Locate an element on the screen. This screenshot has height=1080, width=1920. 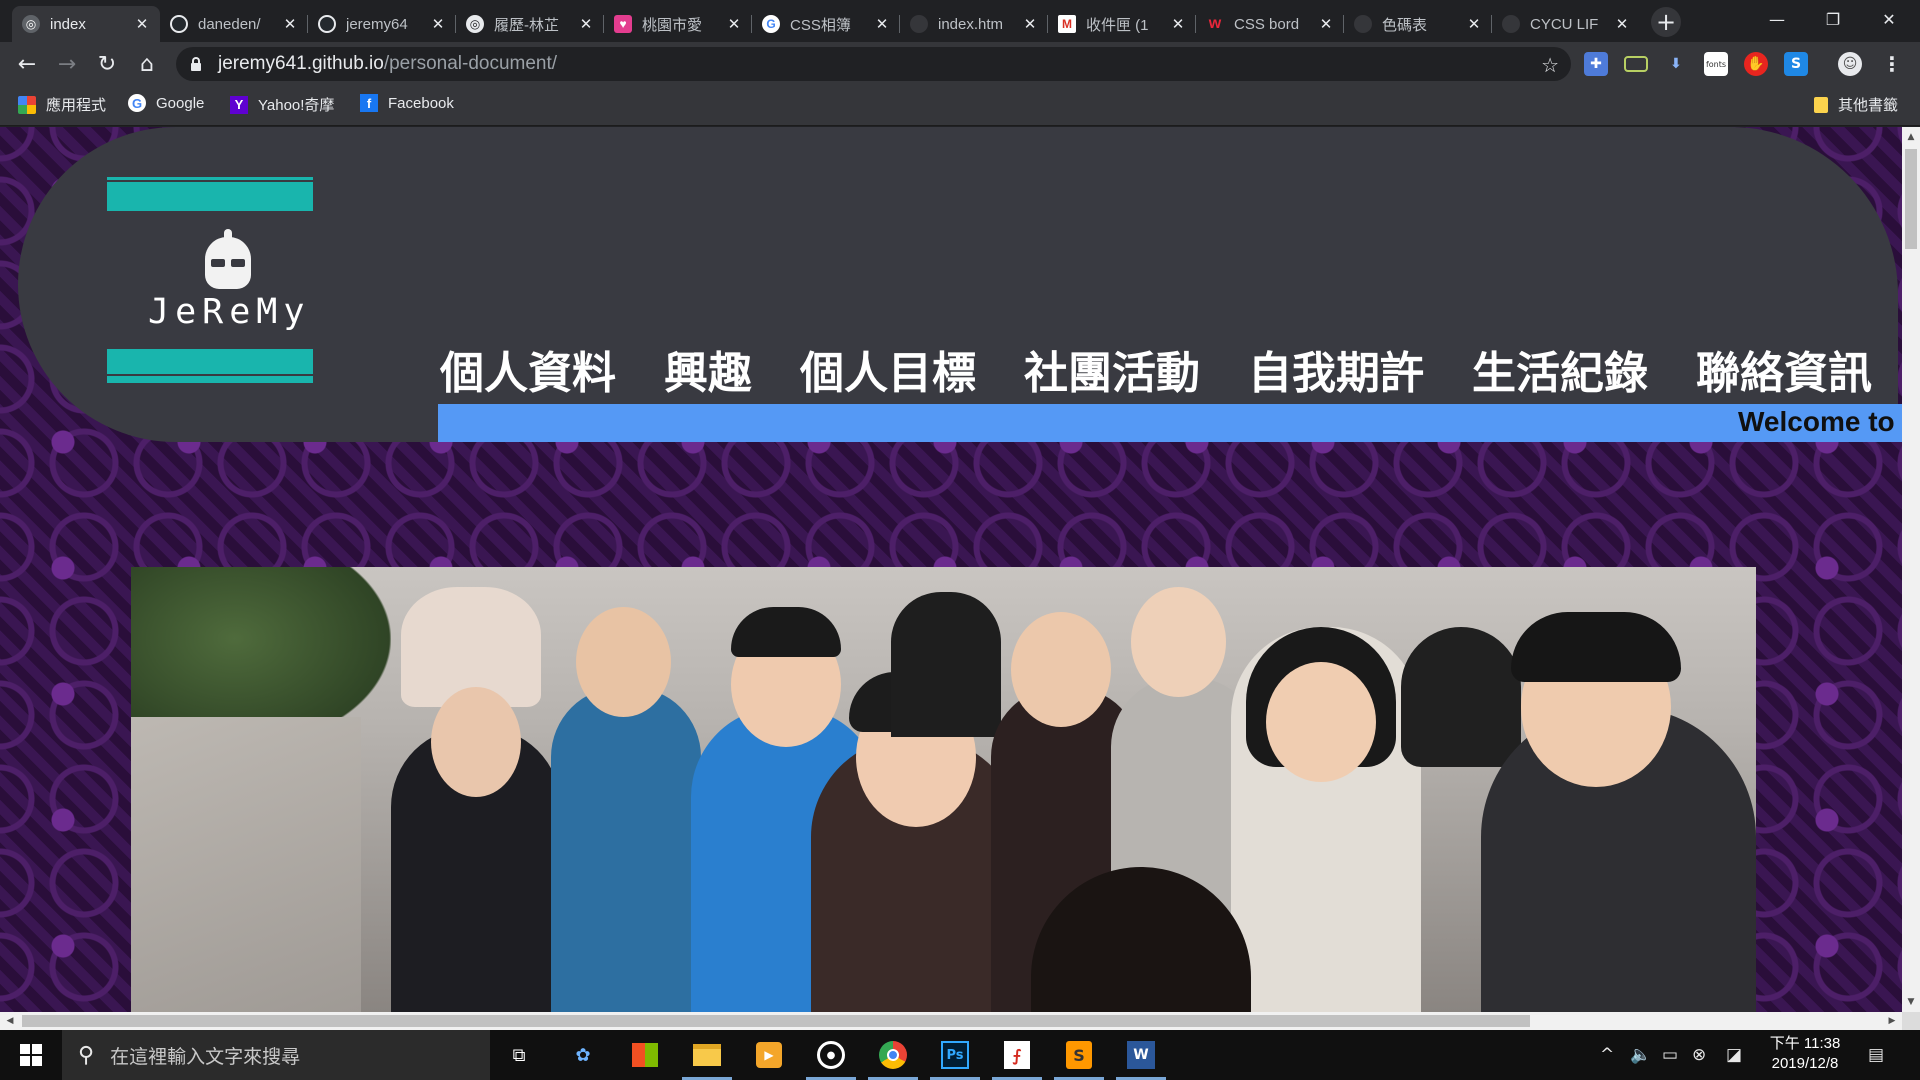
nav-interests: 興趣 is located at coordinates (708, 369).